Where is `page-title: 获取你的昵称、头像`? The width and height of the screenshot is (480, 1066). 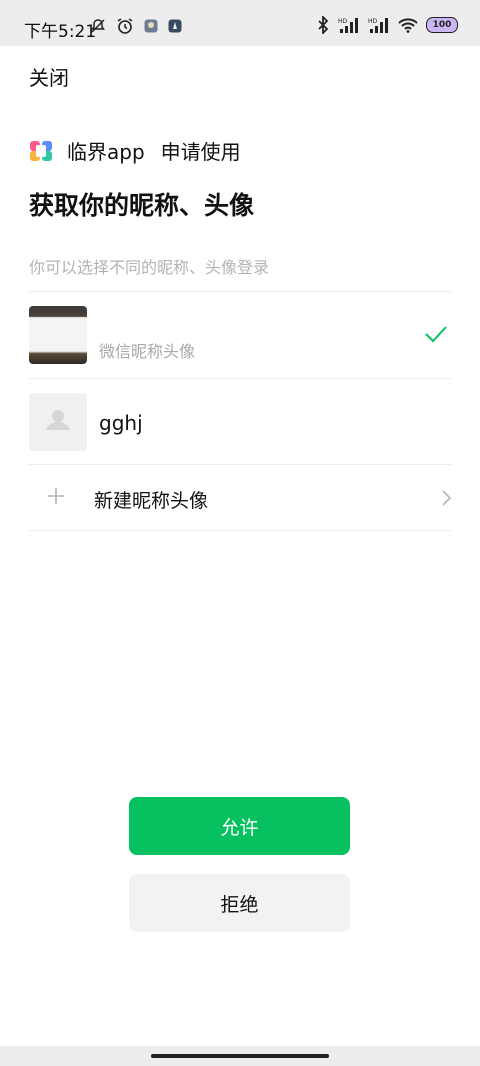
page-title: 获取你的昵称、头像 is located at coordinates (142, 205).